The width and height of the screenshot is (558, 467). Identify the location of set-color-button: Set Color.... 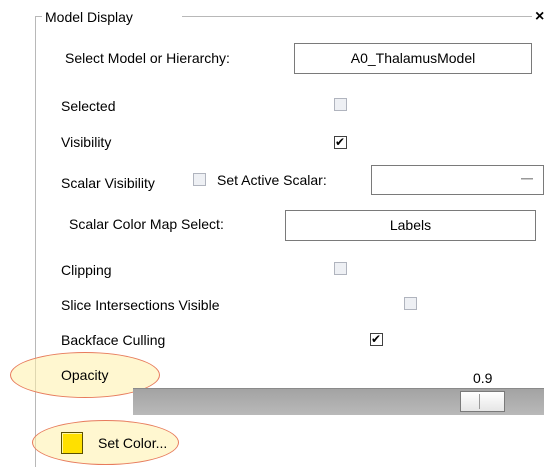
(132, 443).